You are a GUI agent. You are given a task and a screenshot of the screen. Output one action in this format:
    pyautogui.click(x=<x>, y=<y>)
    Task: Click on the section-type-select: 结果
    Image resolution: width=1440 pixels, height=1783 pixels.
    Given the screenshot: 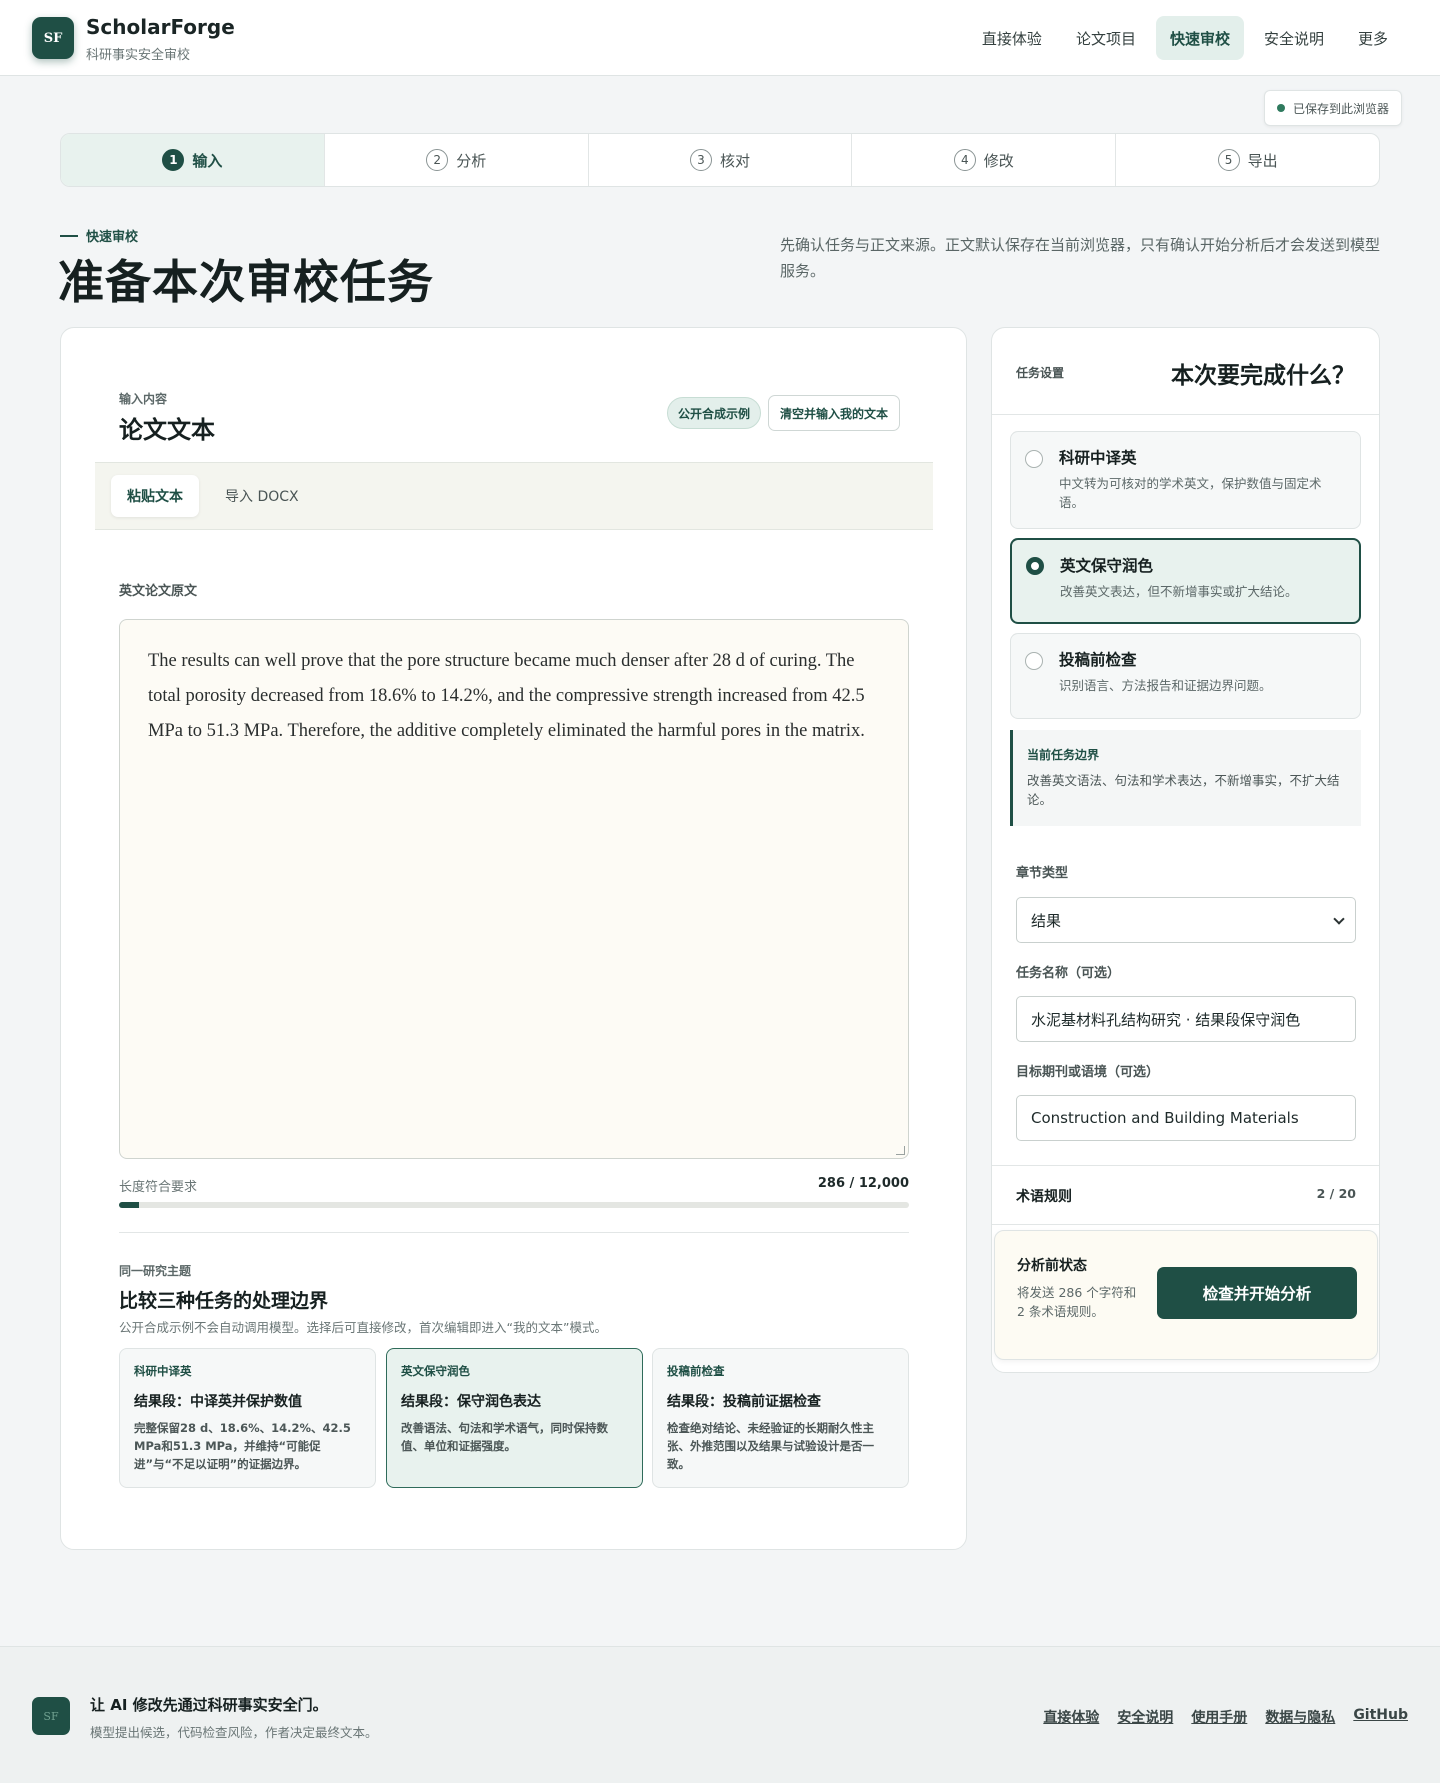 What is the action you would take?
    pyautogui.click(x=1186, y=920)
    